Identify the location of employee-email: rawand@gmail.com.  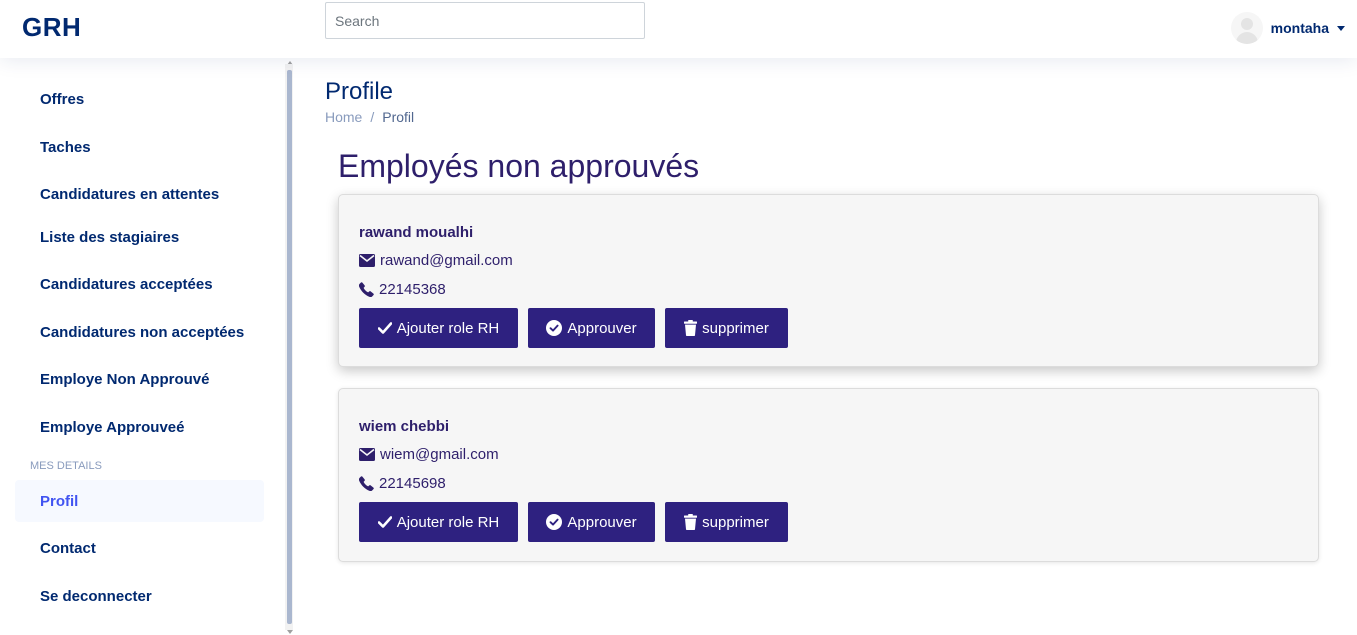
(446, 260).